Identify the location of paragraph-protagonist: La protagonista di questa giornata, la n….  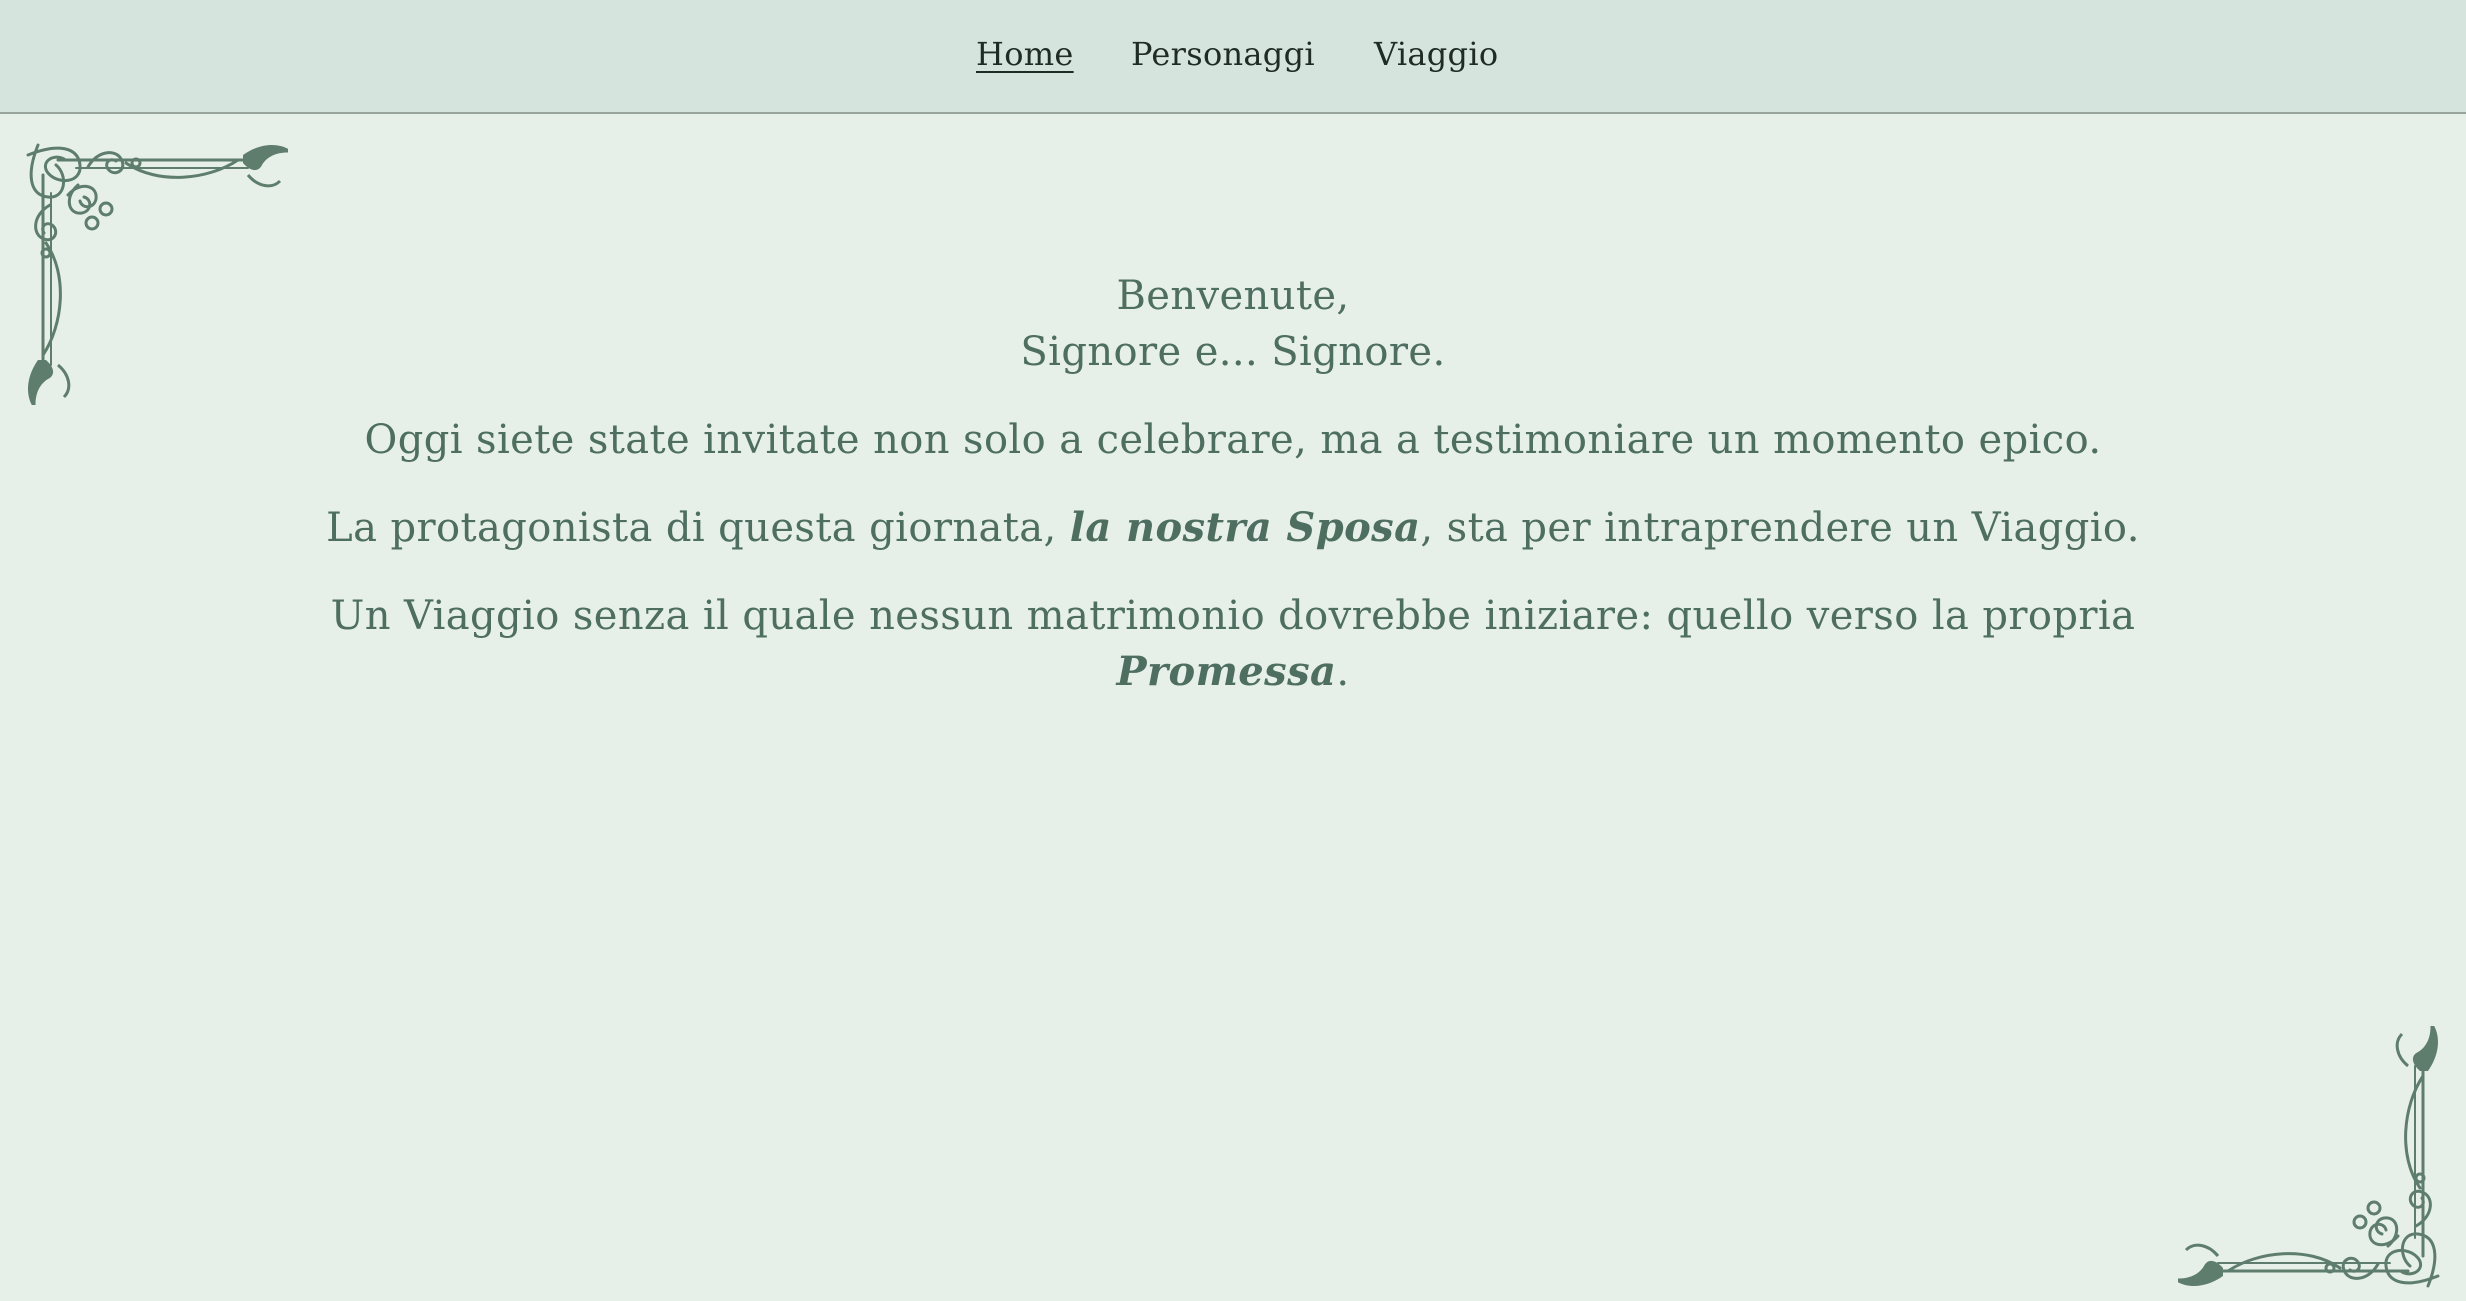
(1233, 528).